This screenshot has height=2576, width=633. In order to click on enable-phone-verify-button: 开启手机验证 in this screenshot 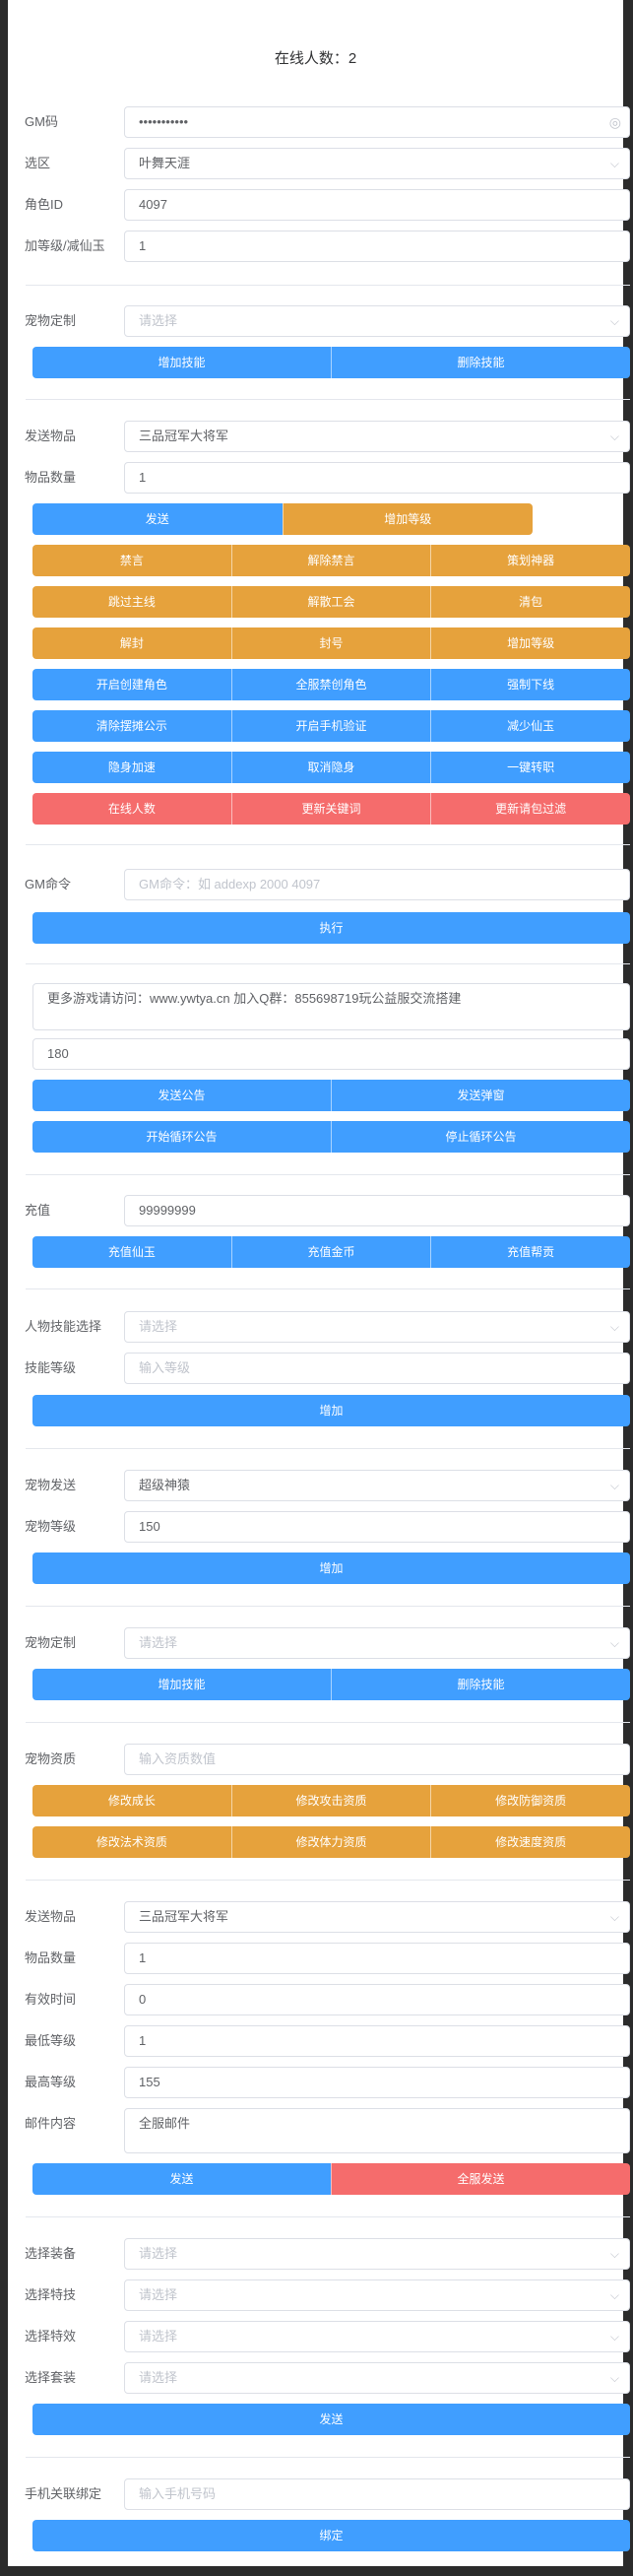, I will do `click(331, 726)`.